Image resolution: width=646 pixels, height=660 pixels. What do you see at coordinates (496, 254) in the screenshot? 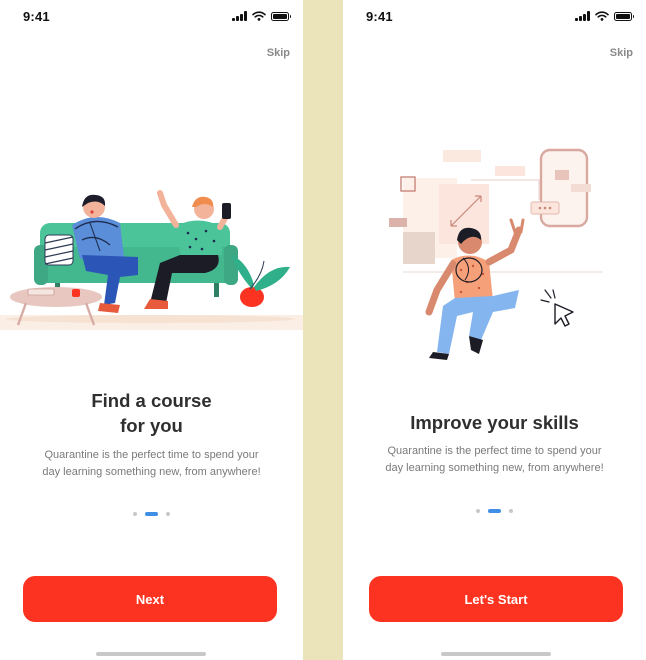
I see `skills-illustration` at bounding box center [496, 254].